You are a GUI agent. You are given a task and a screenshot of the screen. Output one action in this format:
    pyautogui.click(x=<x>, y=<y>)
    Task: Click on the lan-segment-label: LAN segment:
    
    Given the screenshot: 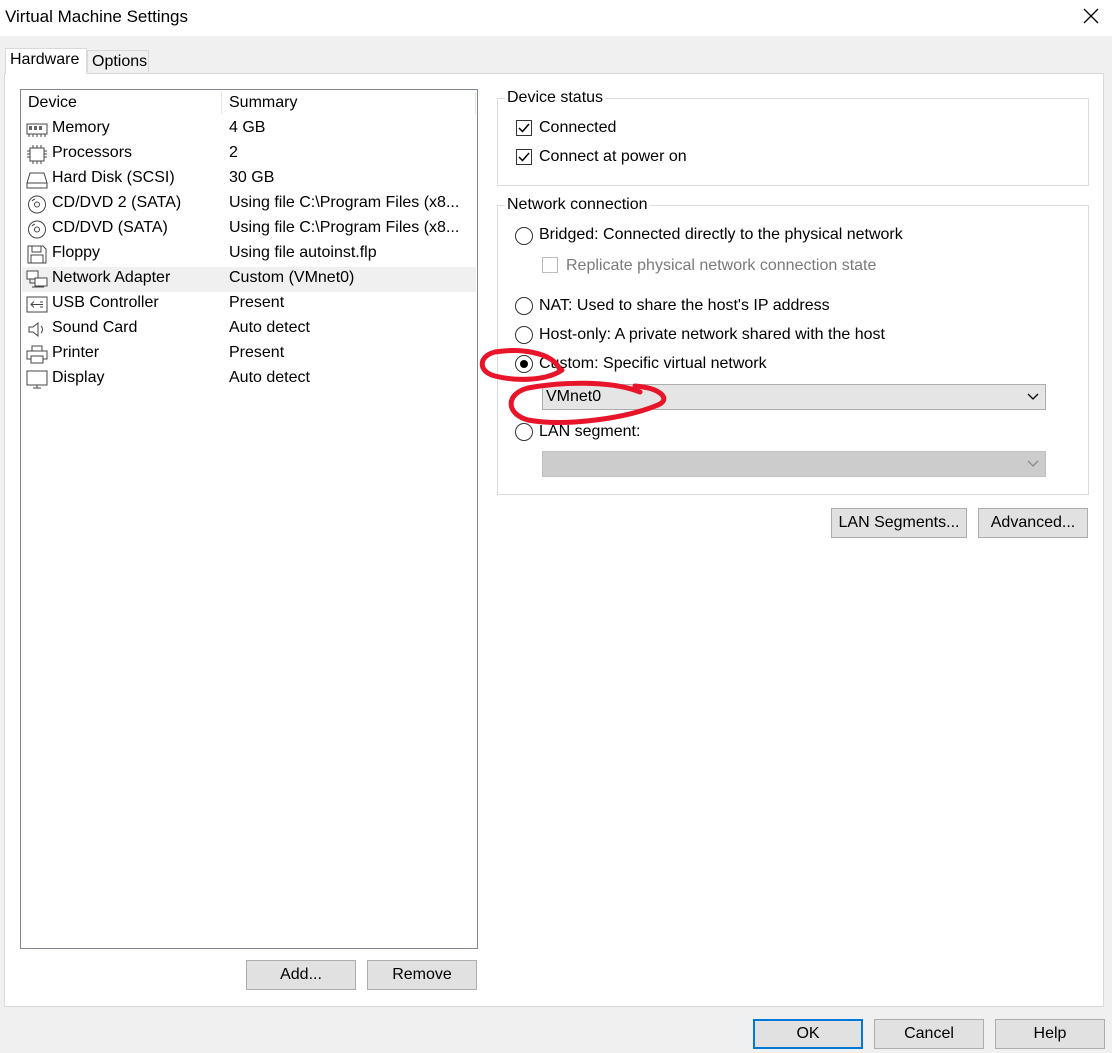 What is the action you would take?
    pyautogui.click(x=590, y=431)
    